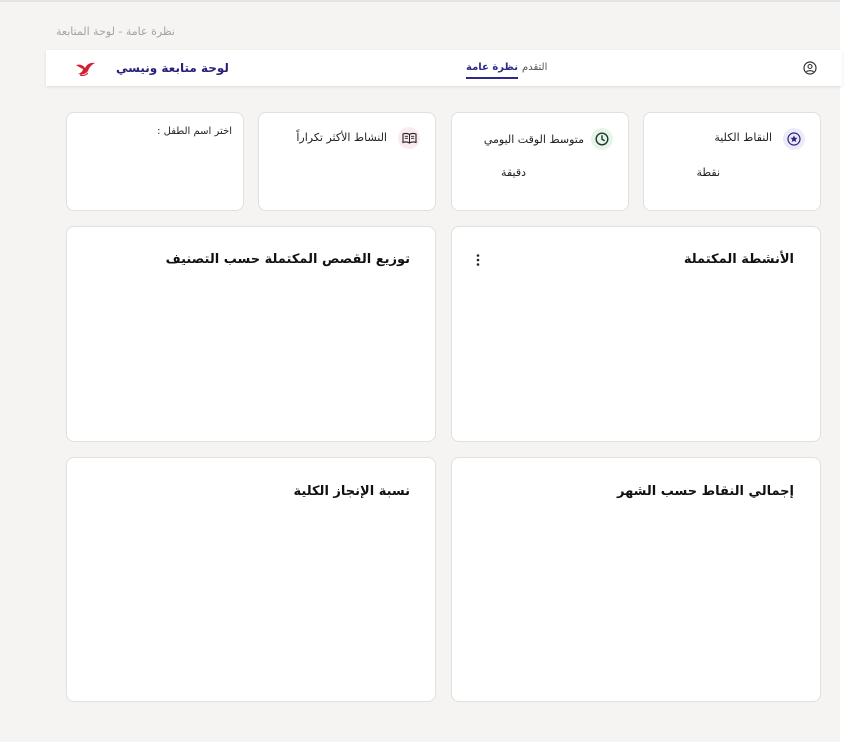  Describe the element at coordinates (708, 172) in the screenshot. I see `total-points-unit: نقطة` at that location.